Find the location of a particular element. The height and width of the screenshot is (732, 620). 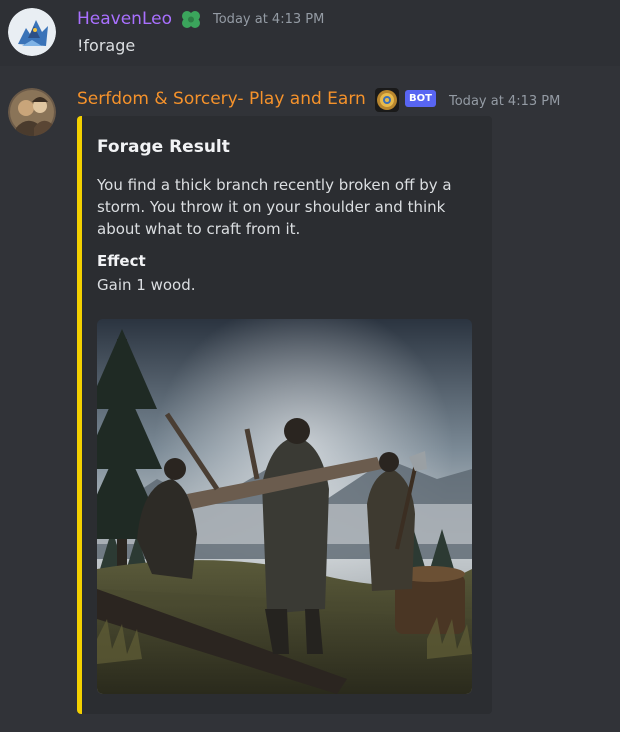

gold-coin-icon is located at coordinates (387, 102).